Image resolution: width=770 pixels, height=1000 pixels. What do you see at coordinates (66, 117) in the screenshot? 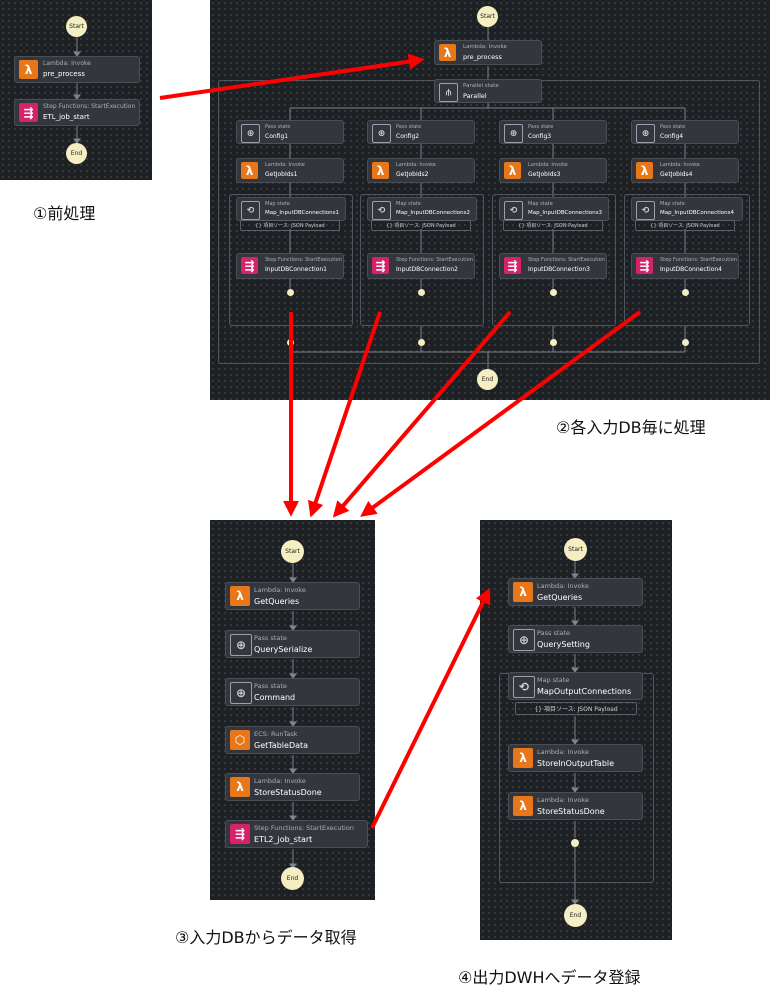
I see `node-name: ETL_job_start` at bounding box center [66, 117].